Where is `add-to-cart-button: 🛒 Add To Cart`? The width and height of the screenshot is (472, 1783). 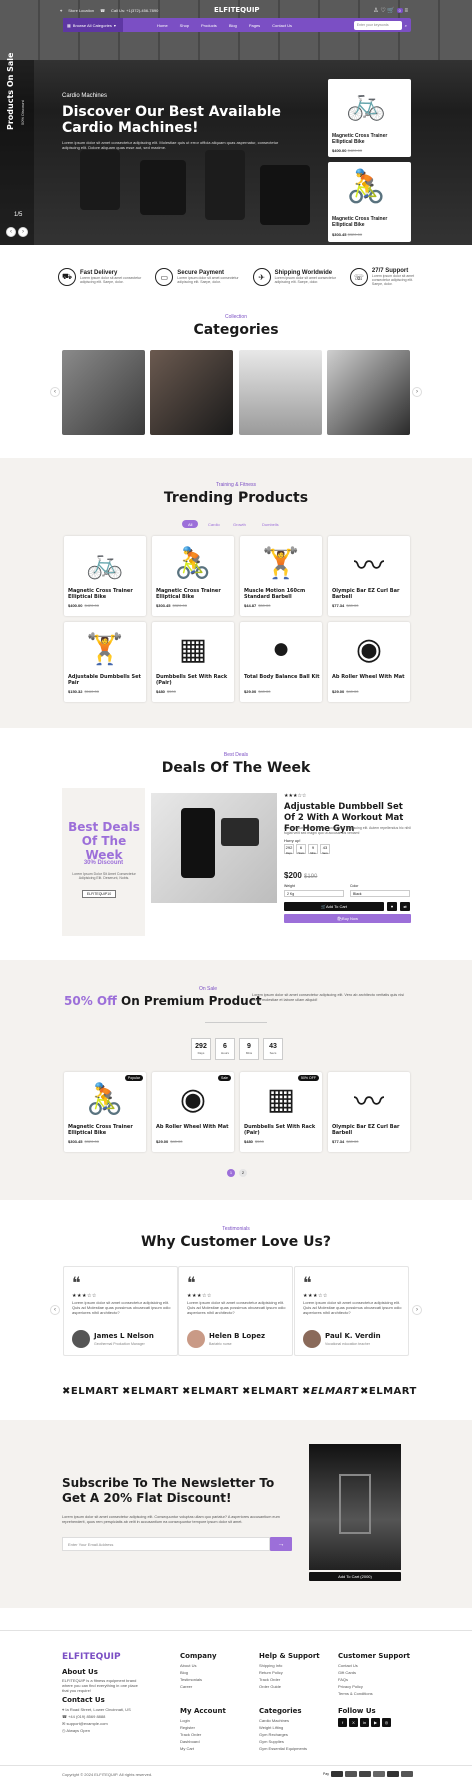 add-to-cart-button: 🛒 Add To Cart is located at coordinates (334, 906).